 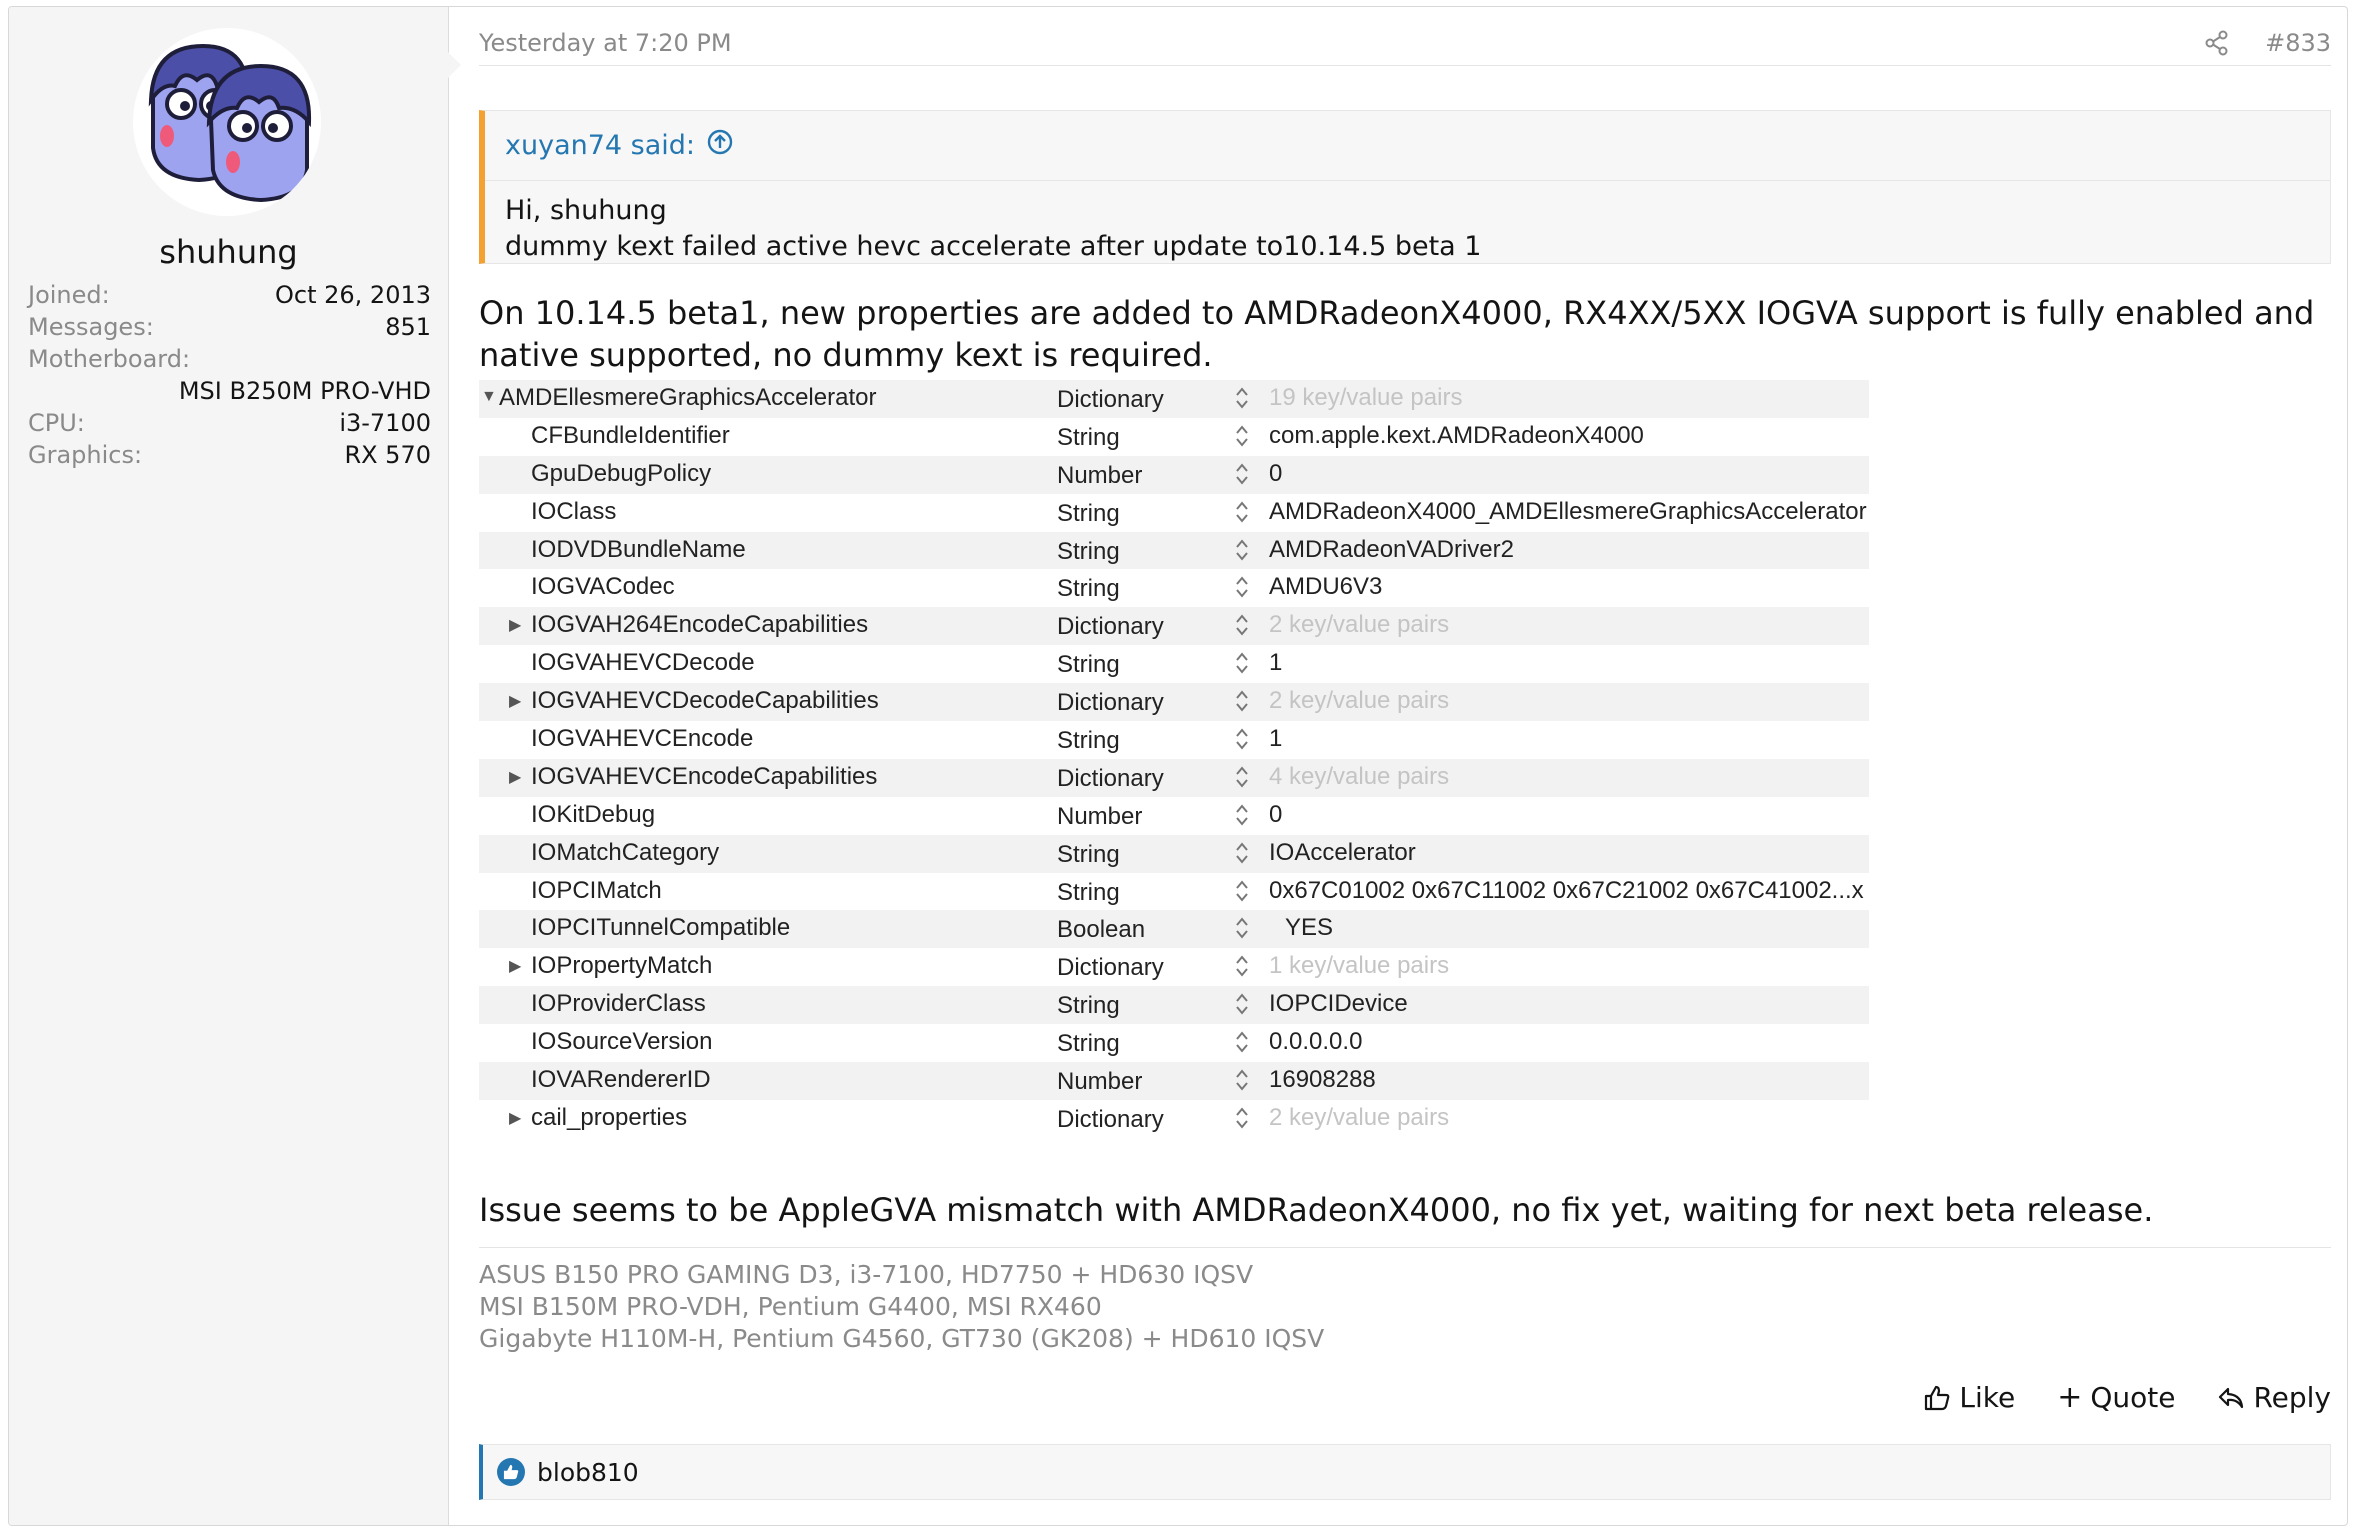 I want to click on quote-line: Hi, shuhung, so click(x=586, y=210).